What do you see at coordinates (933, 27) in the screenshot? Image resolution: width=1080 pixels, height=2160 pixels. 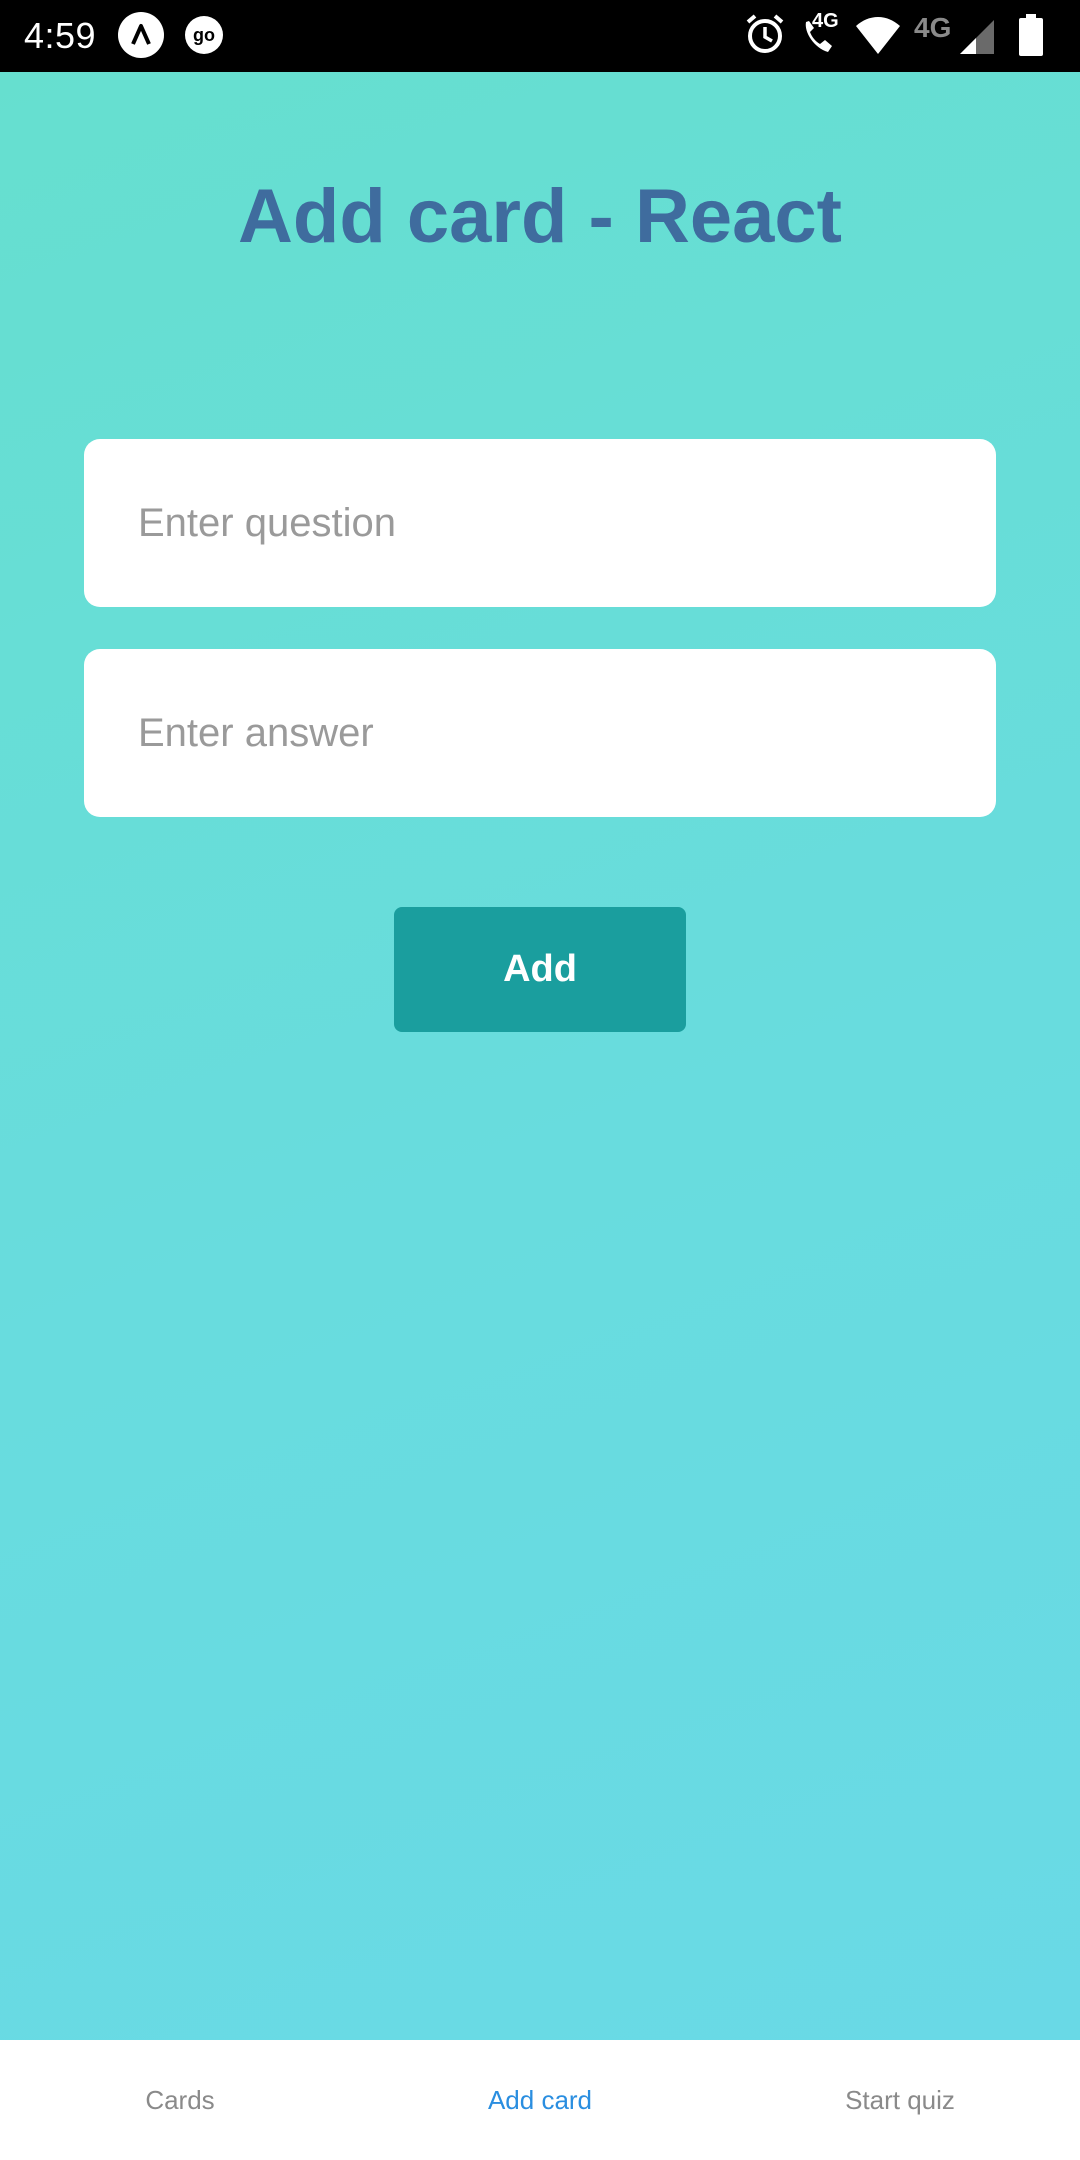 I see `network-type-label: 4G` at bounding box center [933, 27].